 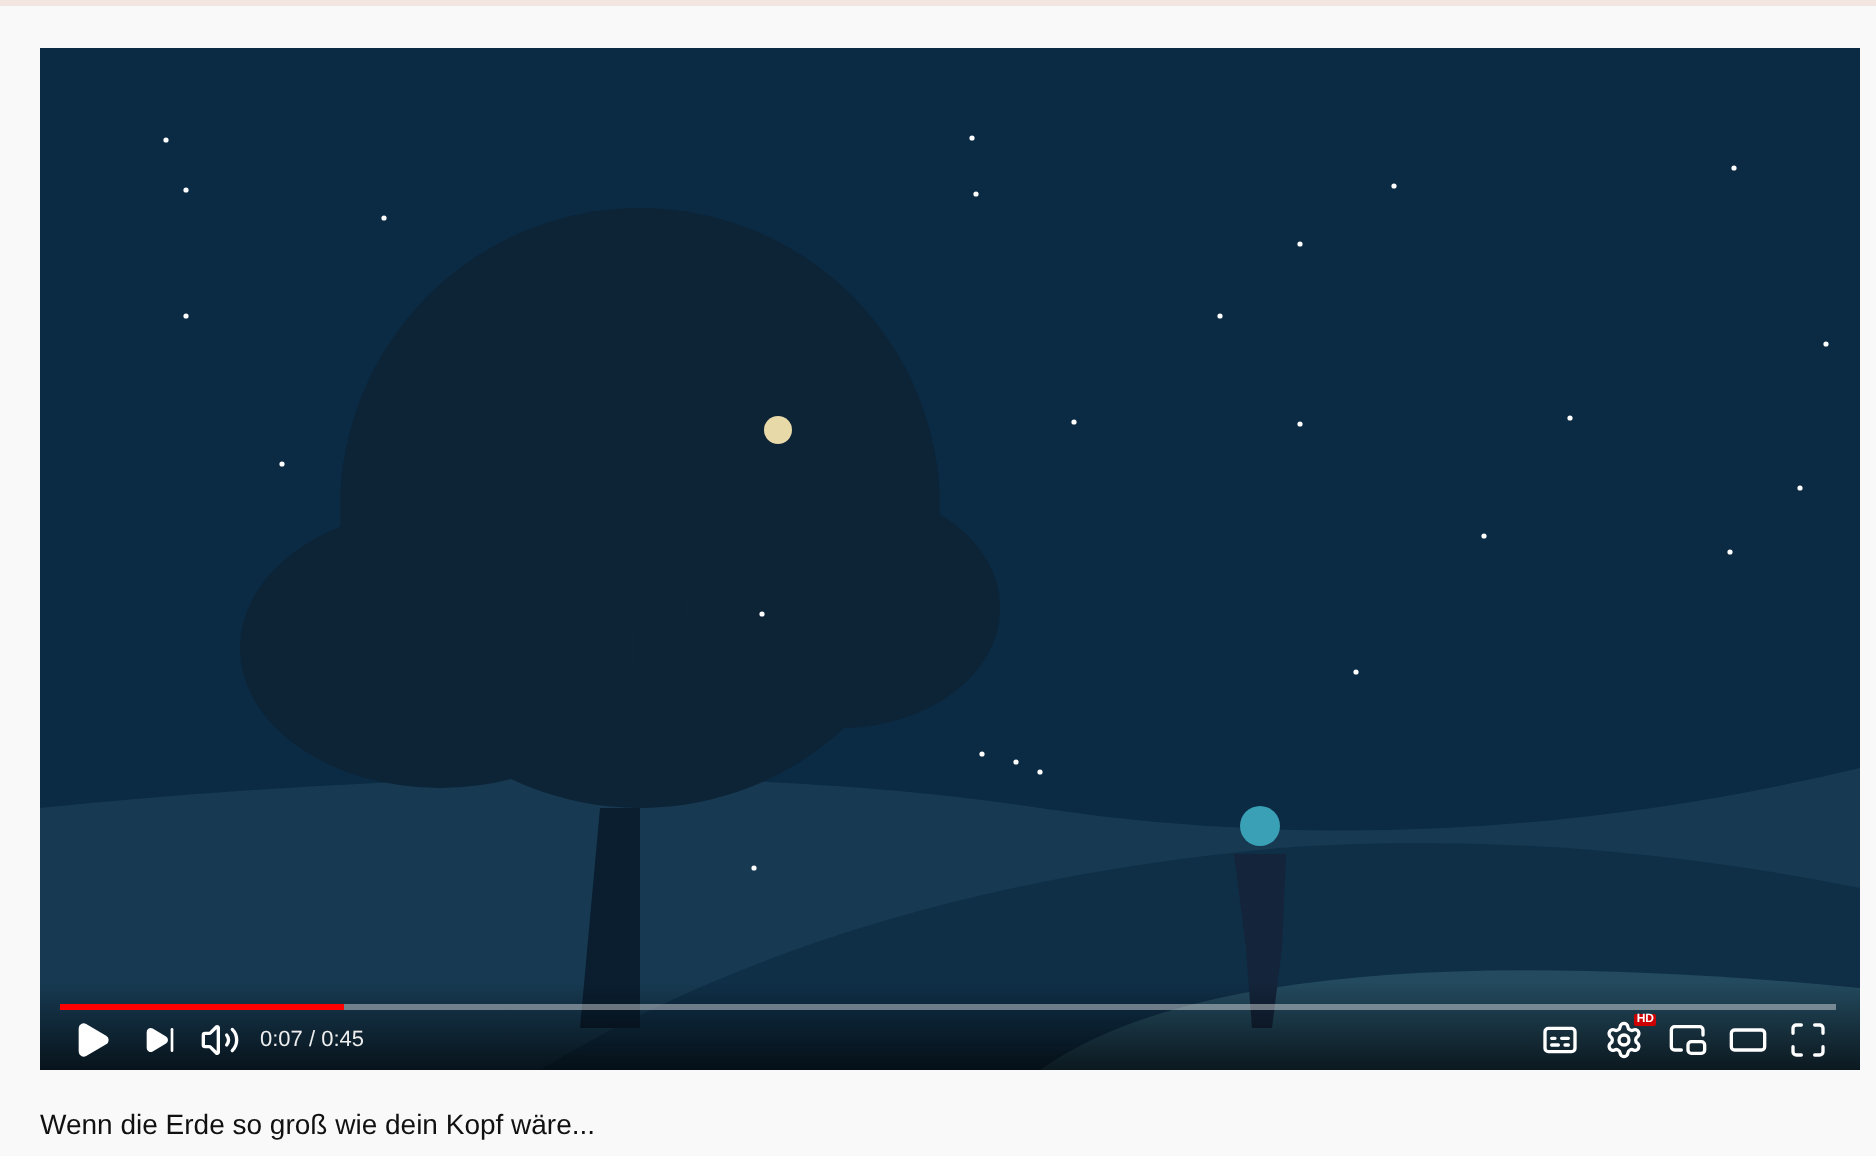 I want to click on fullscreen-icon, so click(x=1808, y=1040).